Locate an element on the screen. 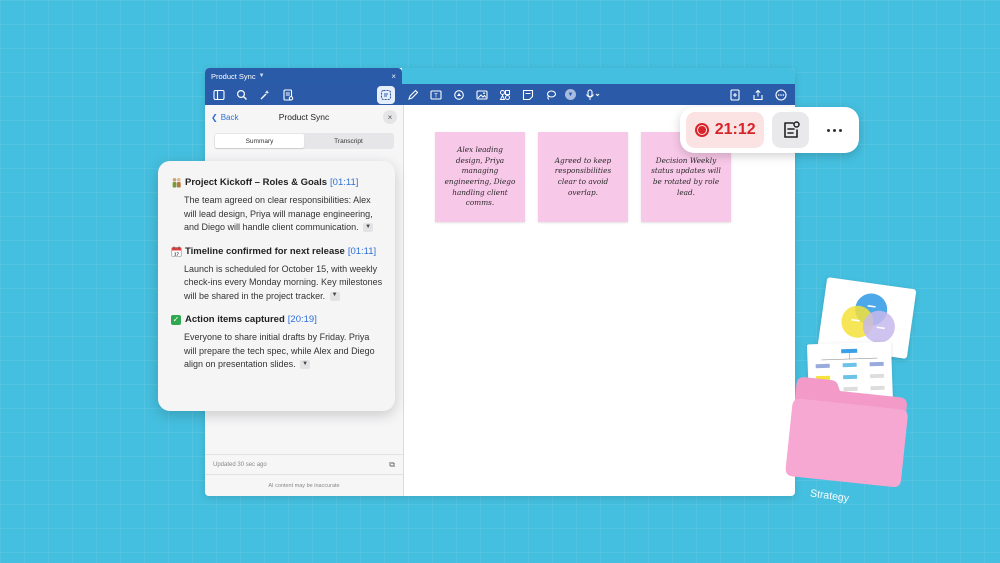  tab-summary: Summary is located at coordinates (259, 141).